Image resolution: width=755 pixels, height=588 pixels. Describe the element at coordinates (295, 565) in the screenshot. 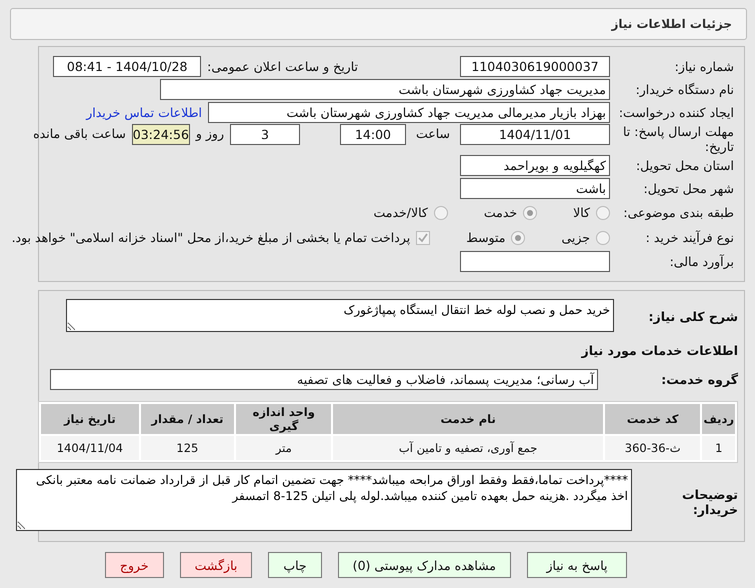

I see `action-button: چاپ` at that location.